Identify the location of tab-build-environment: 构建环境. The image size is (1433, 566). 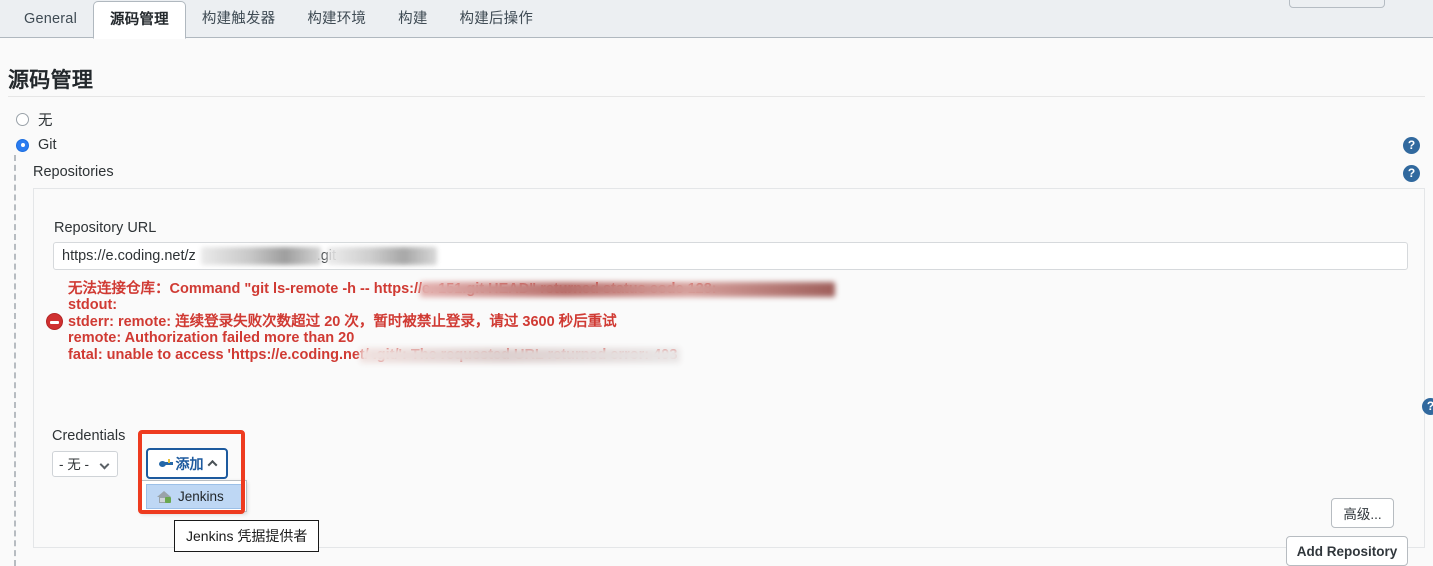
(336, 19).